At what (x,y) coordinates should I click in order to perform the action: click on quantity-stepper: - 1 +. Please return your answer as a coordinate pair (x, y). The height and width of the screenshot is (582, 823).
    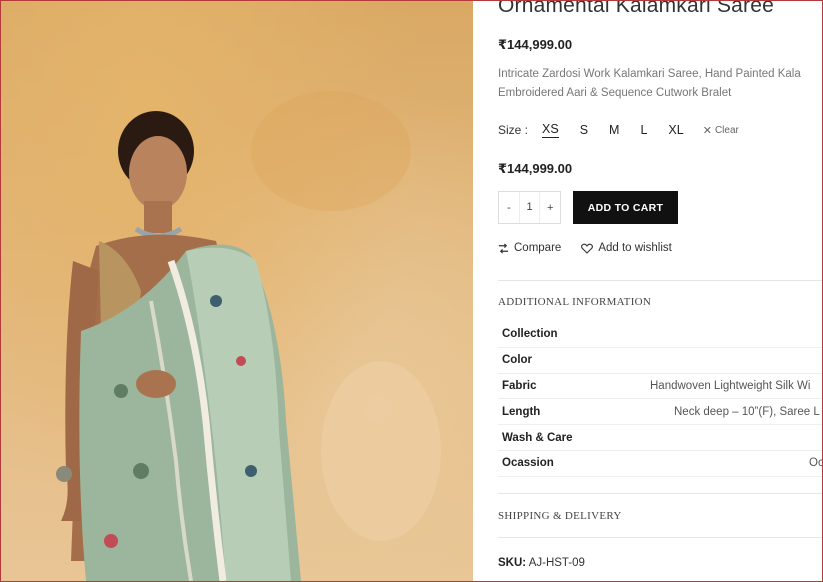
    Looking at the image, I should click on (529, 207).